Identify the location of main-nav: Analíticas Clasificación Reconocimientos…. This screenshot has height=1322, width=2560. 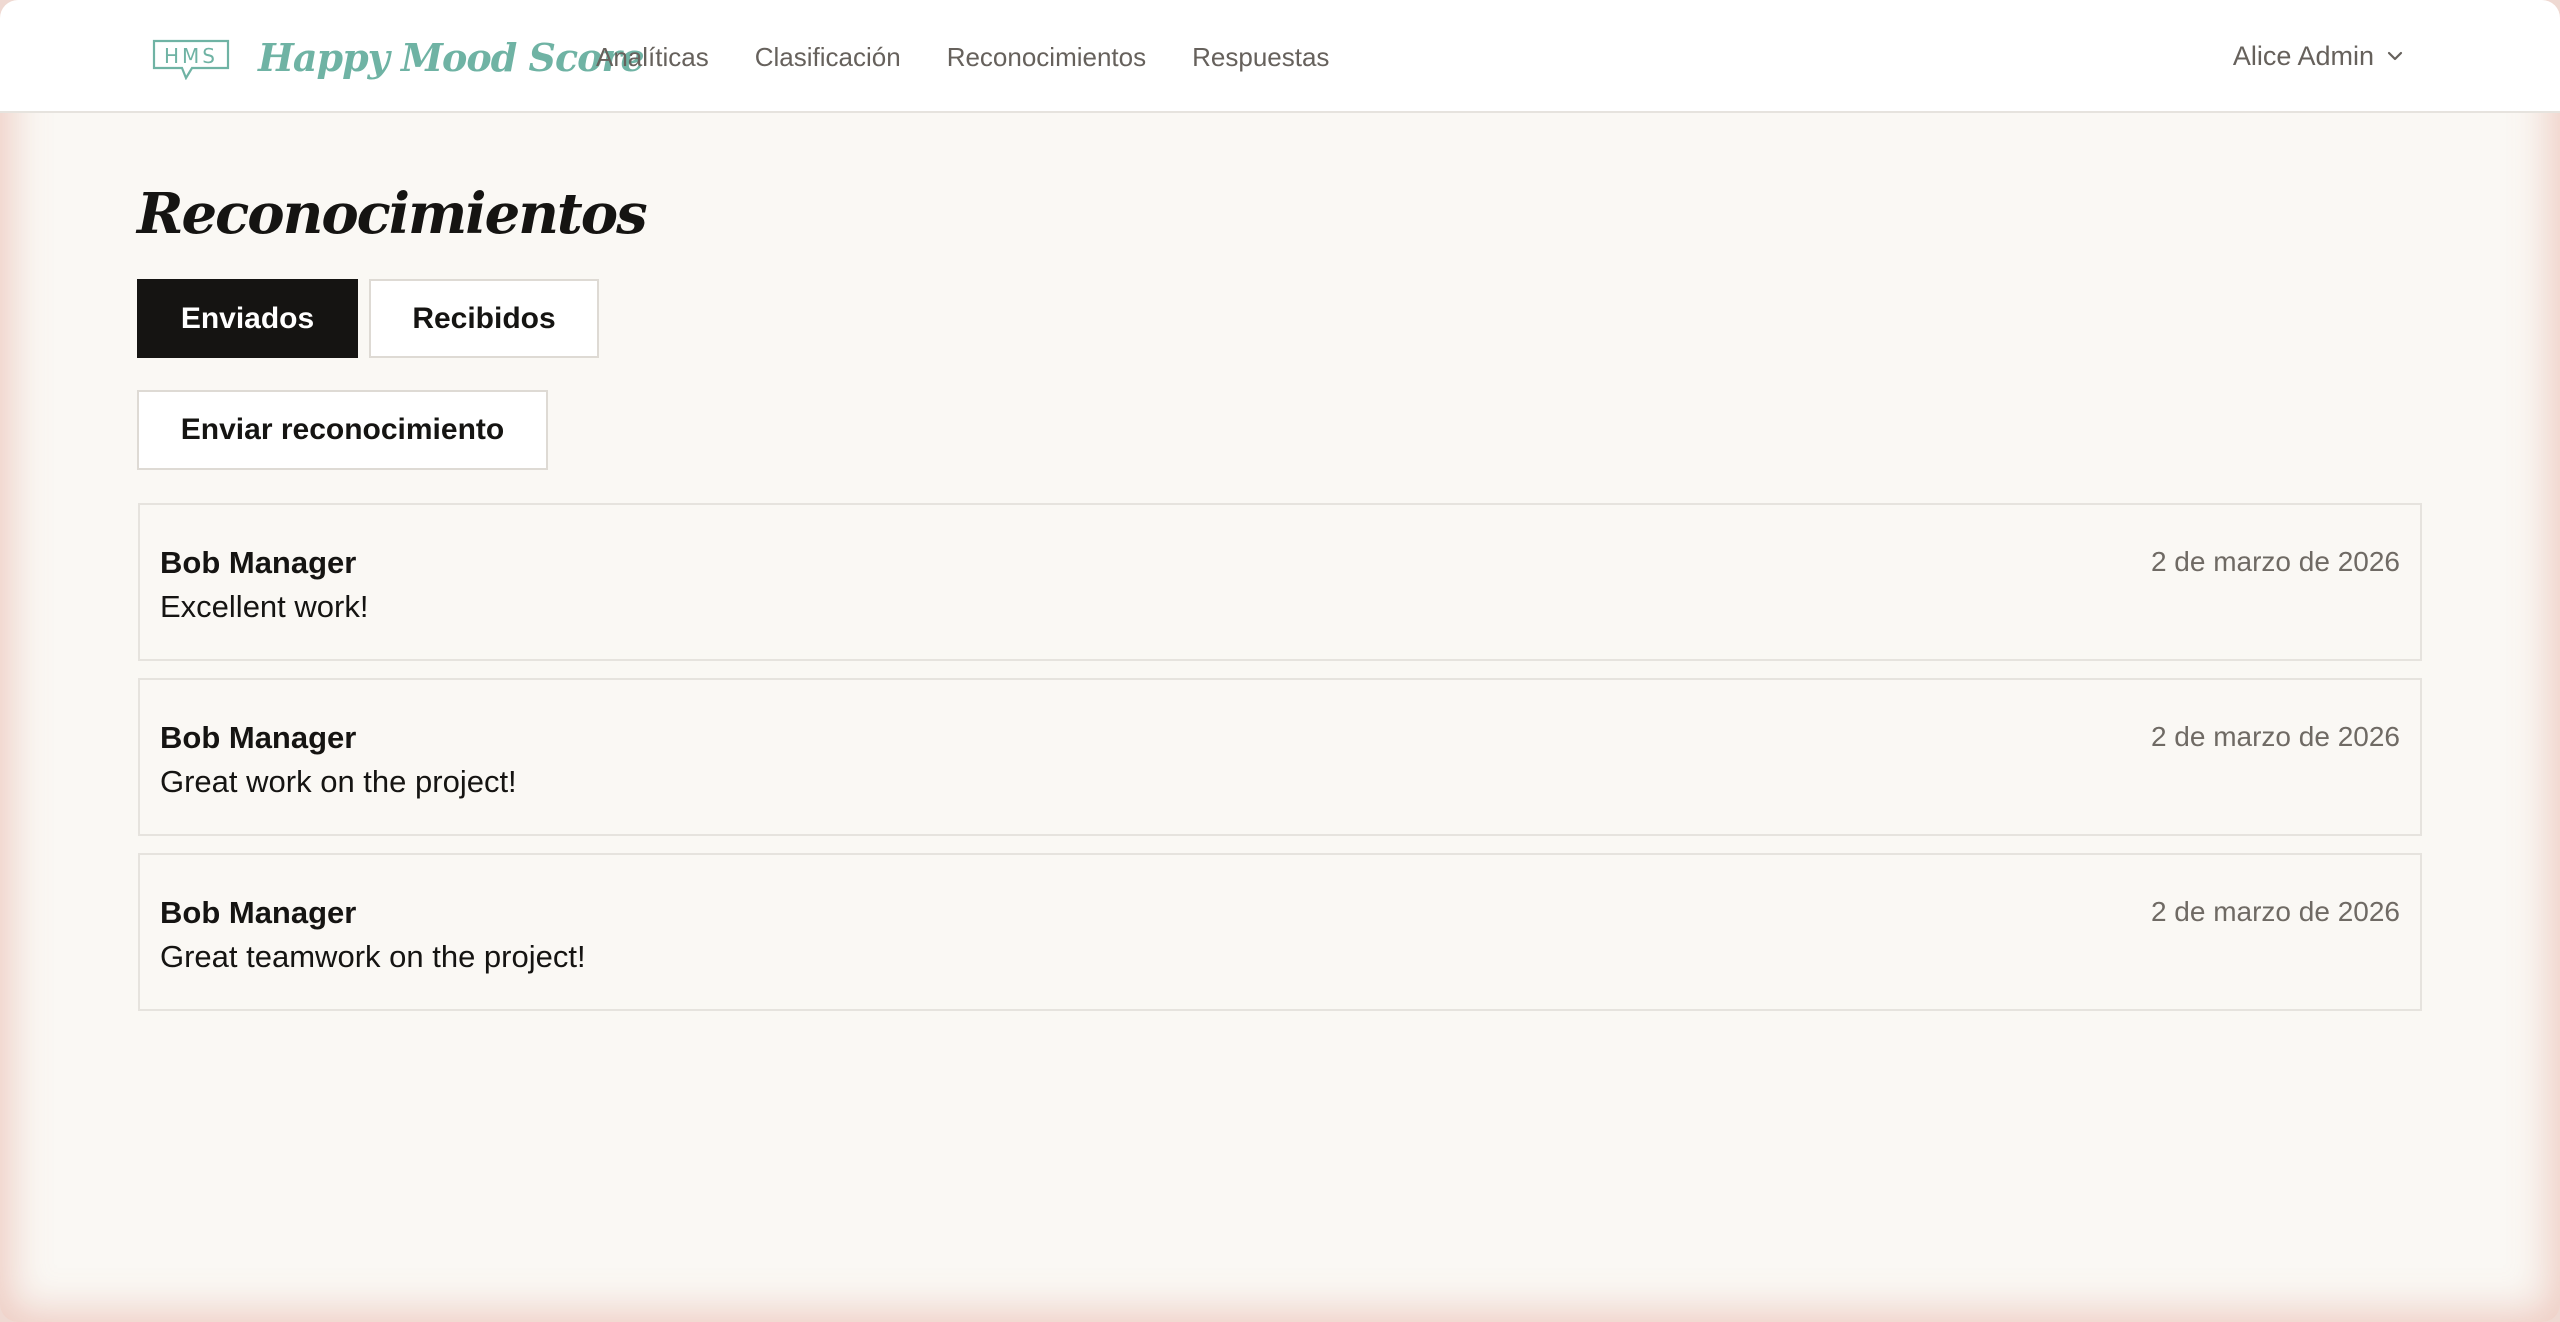
(962, 58).